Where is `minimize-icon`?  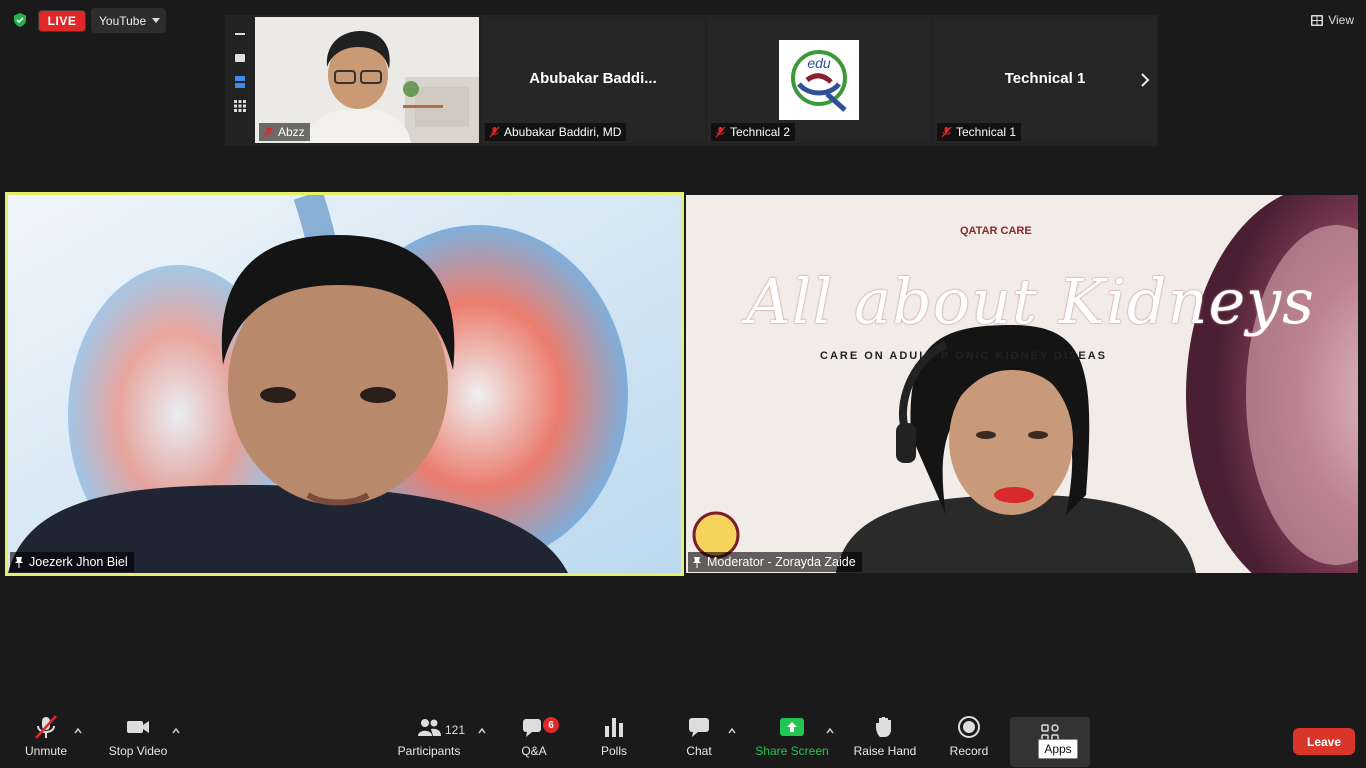
minimize-icon is located at coordinates (240, 34).